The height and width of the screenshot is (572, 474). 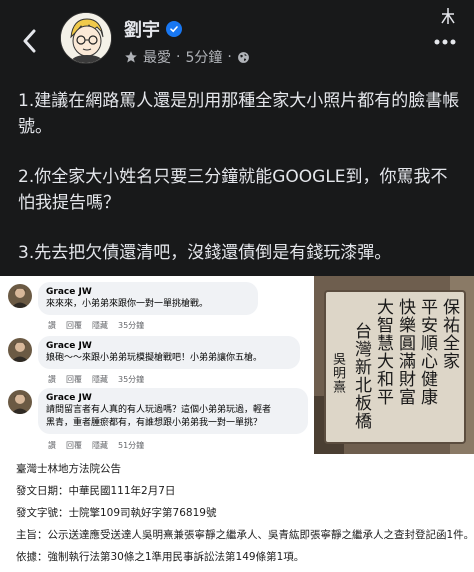 I want to click on sign-text-col-4: 大智慧大和平, so click(x=383, y=352).